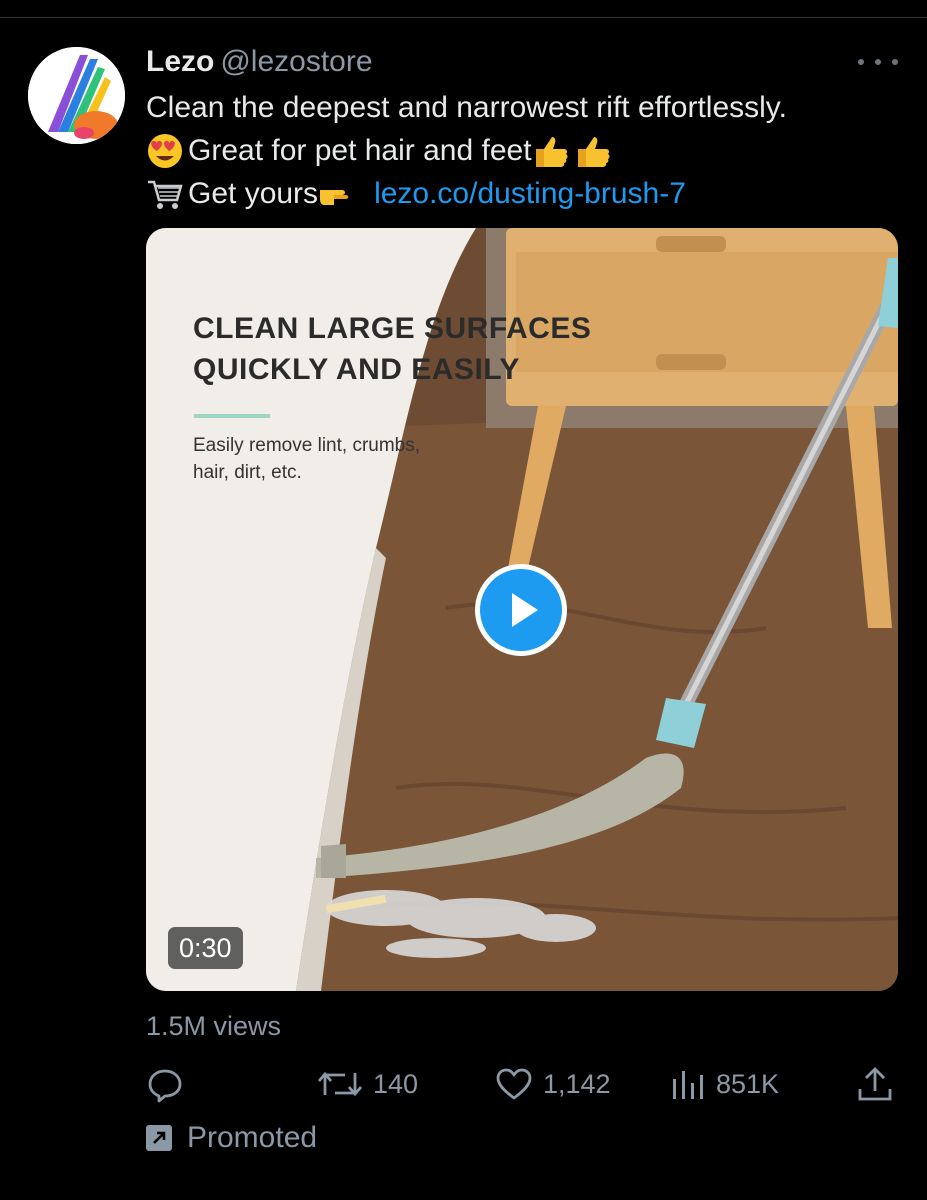 Image resolution: width=927 pixels, height=1200 pixels. Describe the element at coordinates (392, 349) in the screenshot. I see `video-overlay-title: CLEAN LARGE SURFACES QUICKLY AND EASILY` at that location.